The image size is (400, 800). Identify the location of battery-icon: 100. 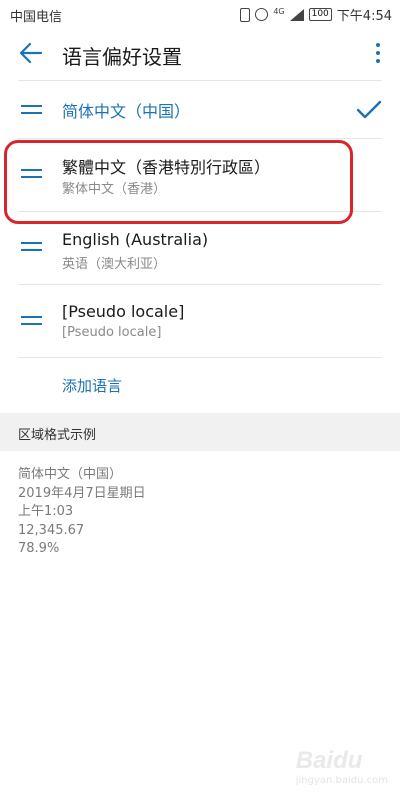
(320, 14).